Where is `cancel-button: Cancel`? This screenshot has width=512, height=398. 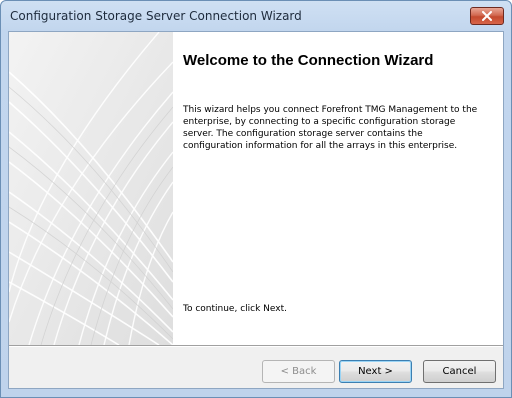 cancel-button: Cancel is located at coordinates (459, 371).